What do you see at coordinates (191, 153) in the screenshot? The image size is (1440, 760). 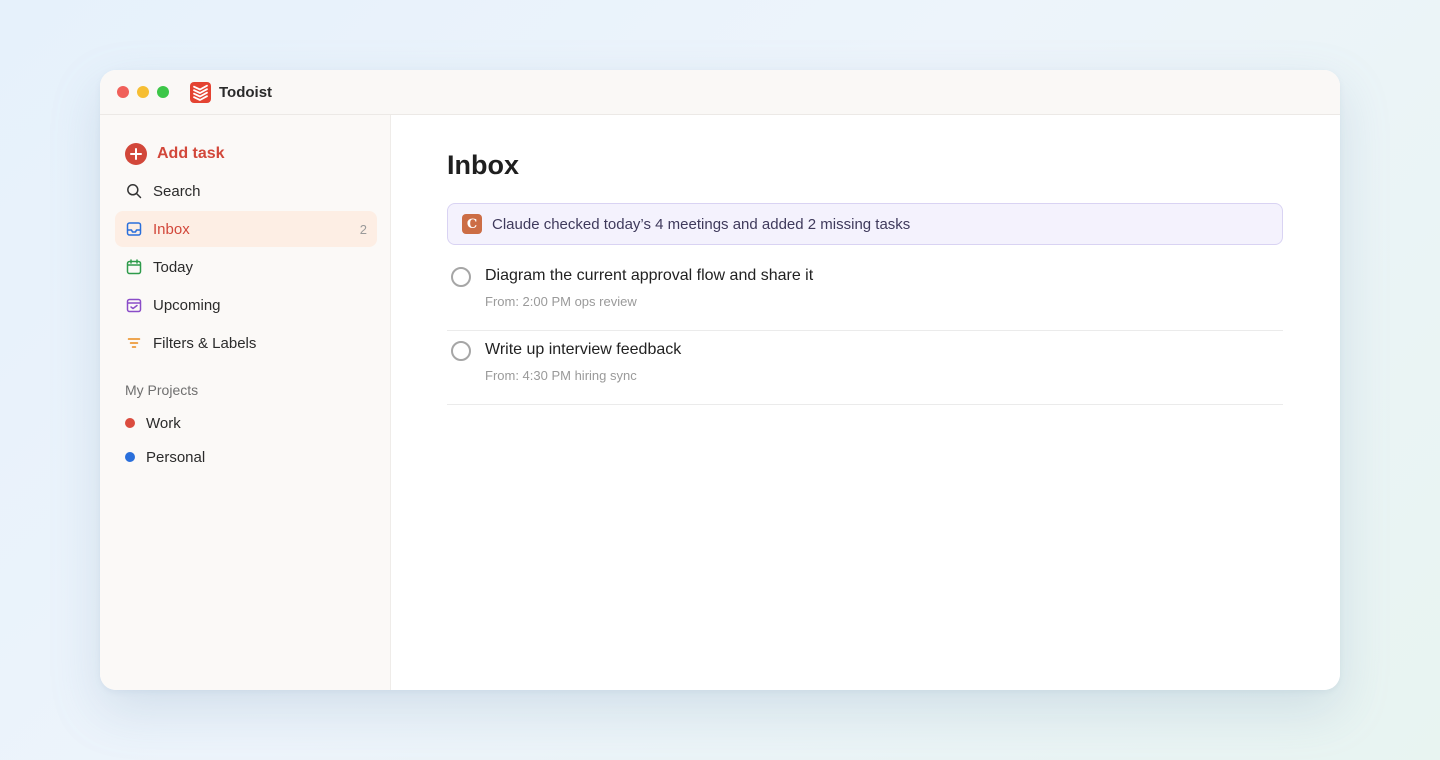 I see `add-task-label: Add task` at bounding box center [191, 153].